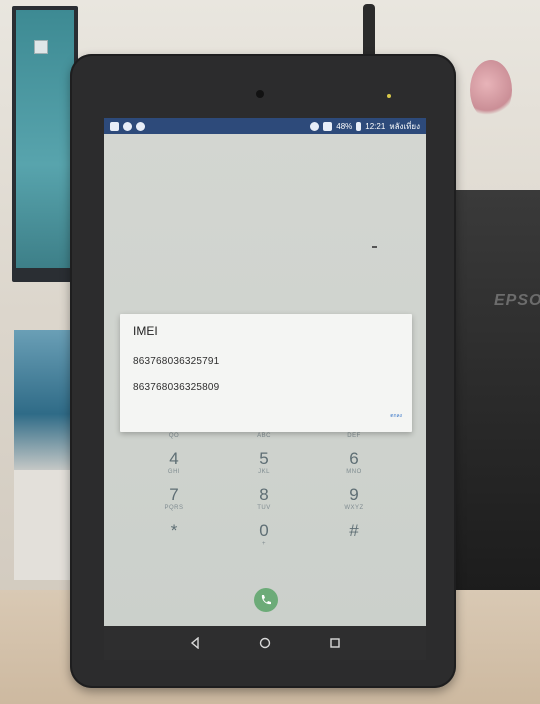  I want to click on cloud-notification-icon, so click(140, 126).